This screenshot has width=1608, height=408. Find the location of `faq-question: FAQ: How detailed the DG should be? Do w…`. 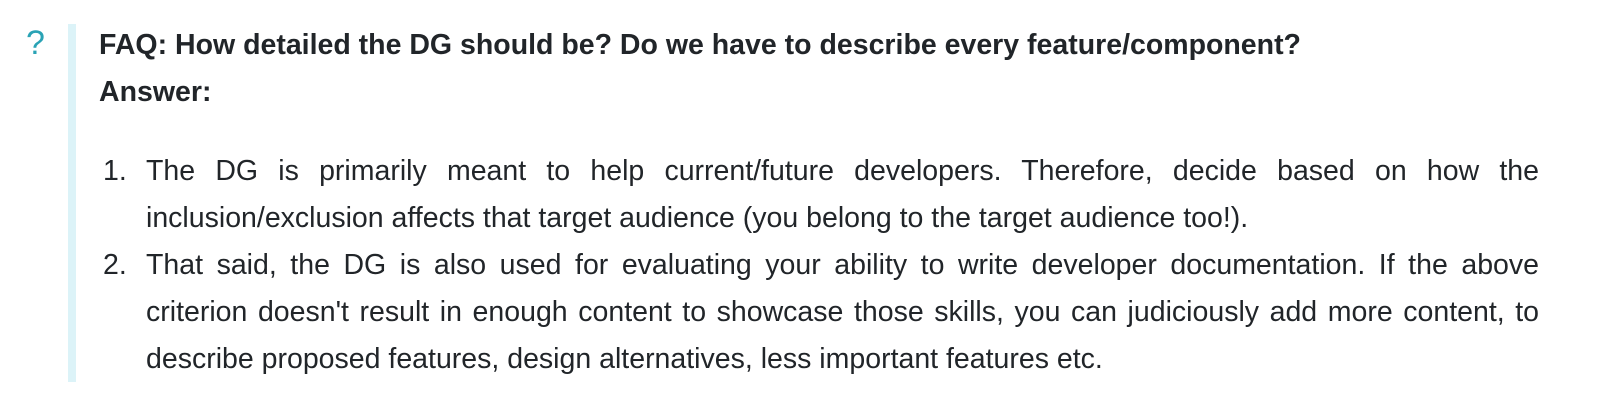

faq-question: FAQ: How detailed the DG should be? Do w… is located at coordinates (700, 45).